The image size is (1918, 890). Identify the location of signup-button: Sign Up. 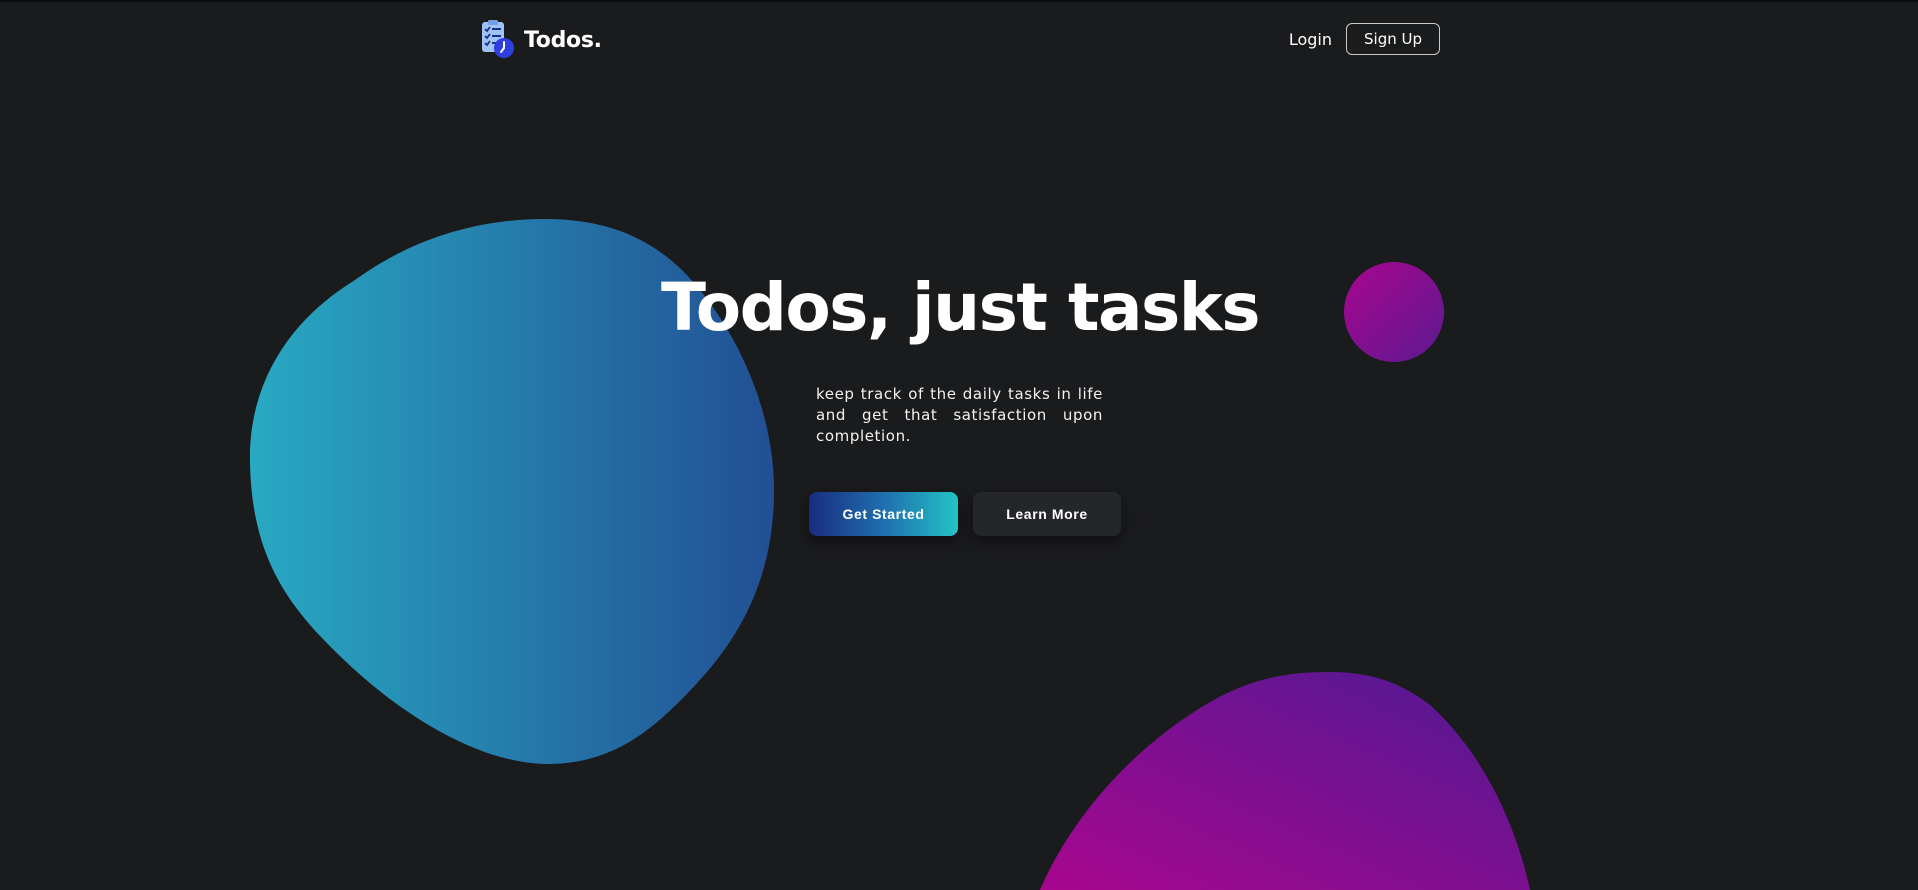
(1393, 39).